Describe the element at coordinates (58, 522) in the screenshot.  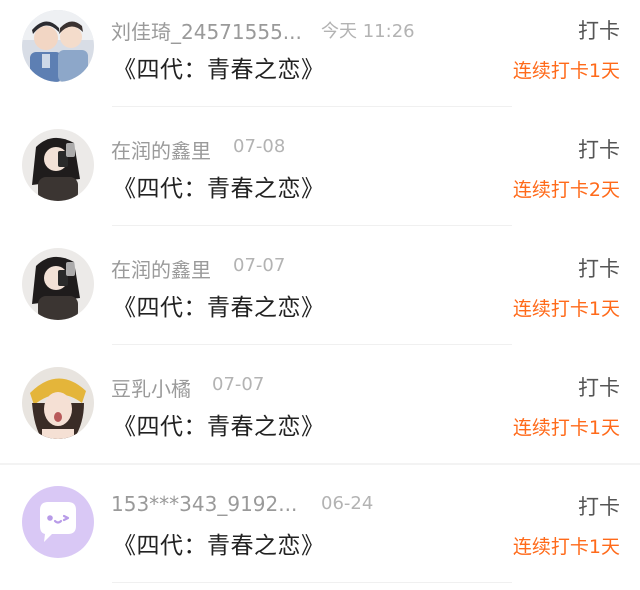
I see `default-chat-bubble-avatar` at that location.